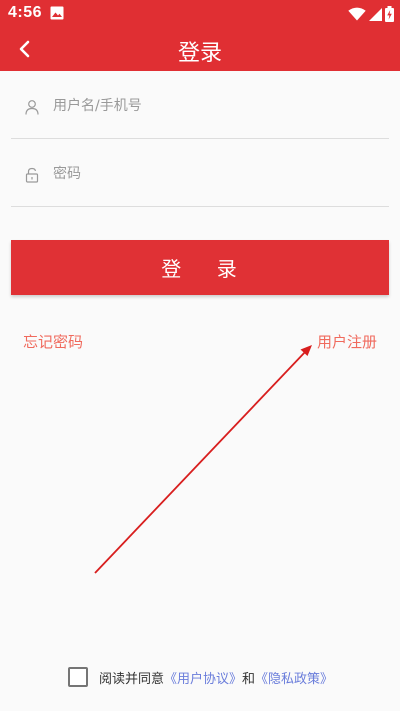 The image size is (400, 711). What do you see at coordinates (294, 677) in the screenshot?
I see `privacy-policy-link: 《隐私政策》` at bounding box center [294, 677].